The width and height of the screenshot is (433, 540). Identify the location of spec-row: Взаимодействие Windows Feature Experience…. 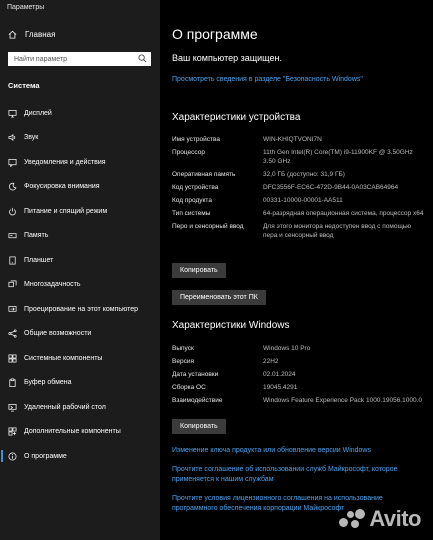
(299, 400).